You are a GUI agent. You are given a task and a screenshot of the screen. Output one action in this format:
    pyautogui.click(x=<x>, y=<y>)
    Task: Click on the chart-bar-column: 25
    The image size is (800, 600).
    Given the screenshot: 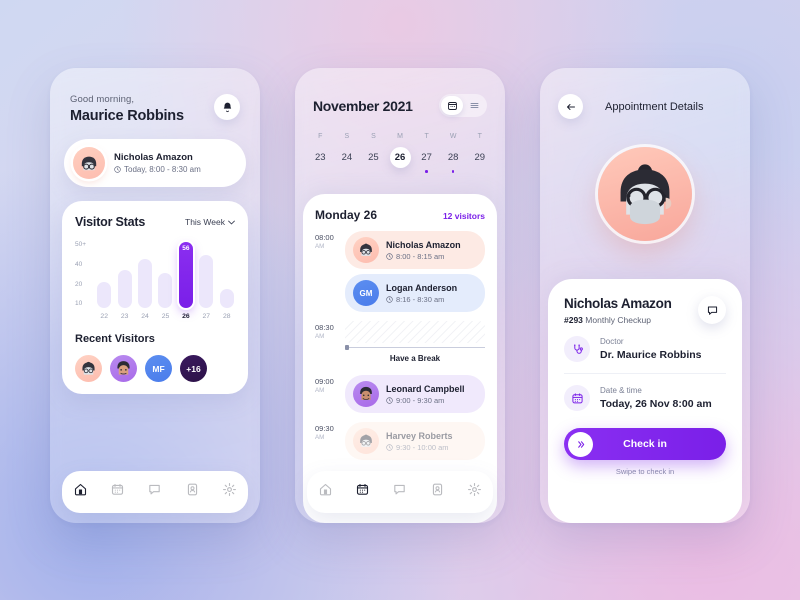 What is the action you would take?
    pyautogui.click(x=165, y=281)
    